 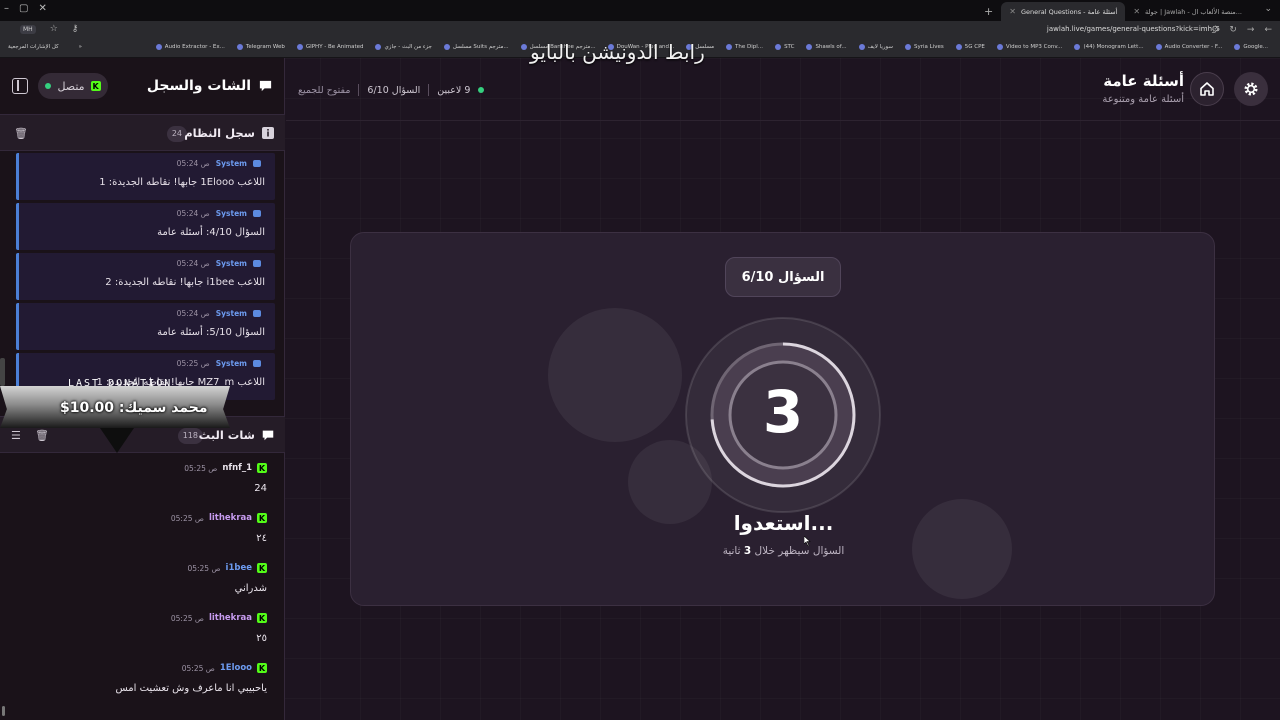 I want to click on settings-button, so click(x=1251, y=89).